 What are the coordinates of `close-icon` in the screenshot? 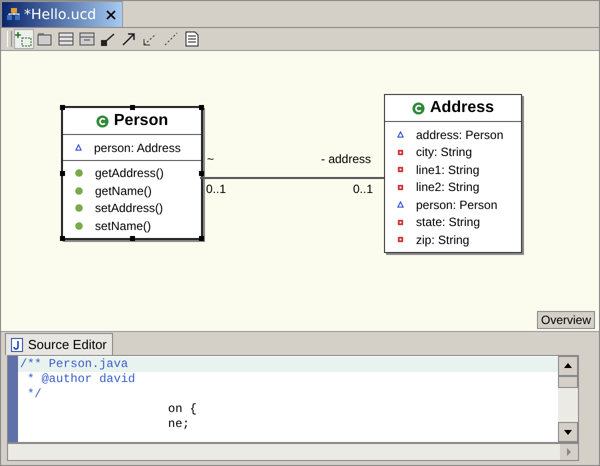 It's located at (111, 15).